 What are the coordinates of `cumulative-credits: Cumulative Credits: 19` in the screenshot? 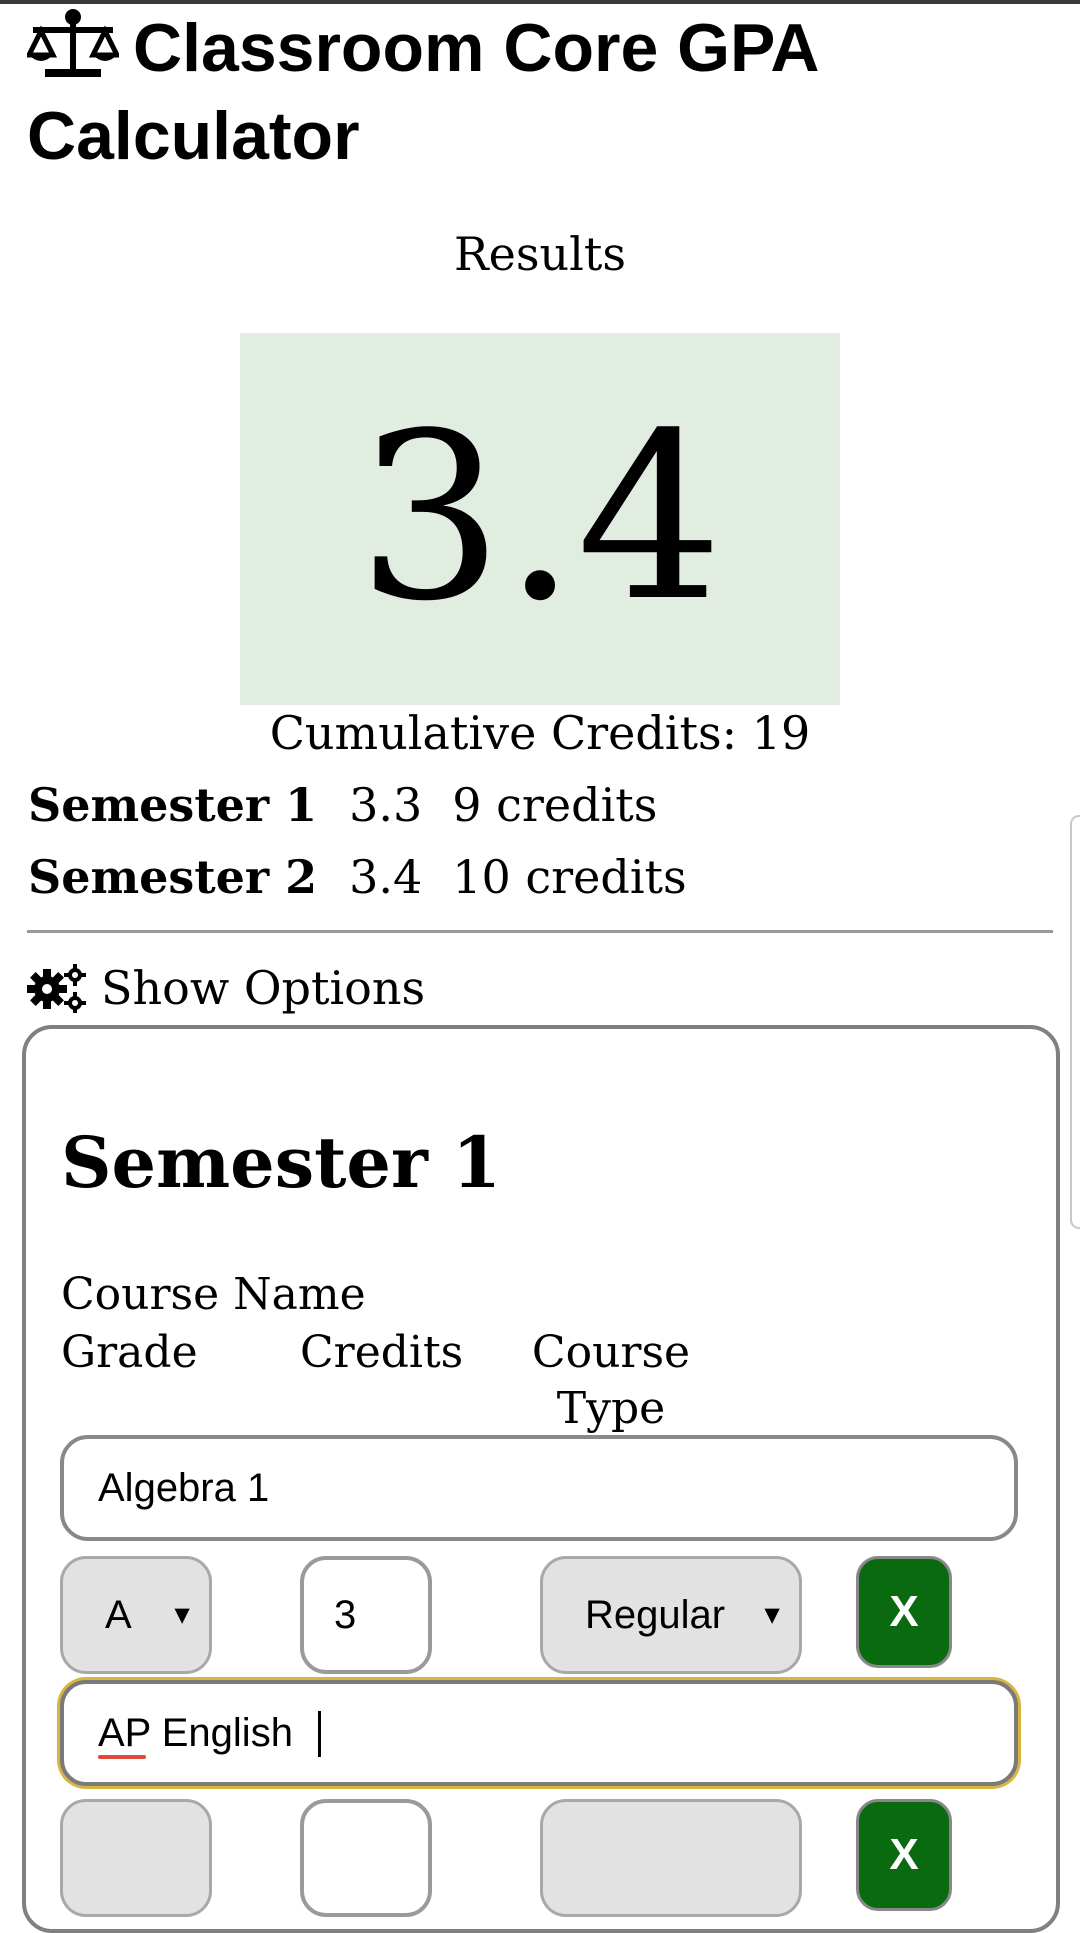 It's located at (540, 733).